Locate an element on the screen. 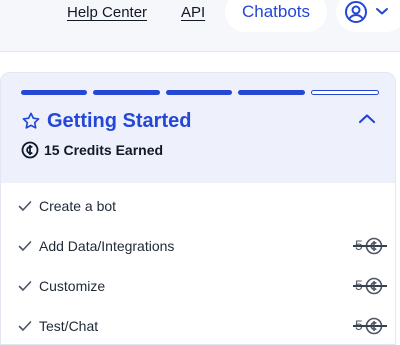 The height and width of the screenshot is (345, 400). getting-started-title: Getting Started is located at coordinates (119, 120).